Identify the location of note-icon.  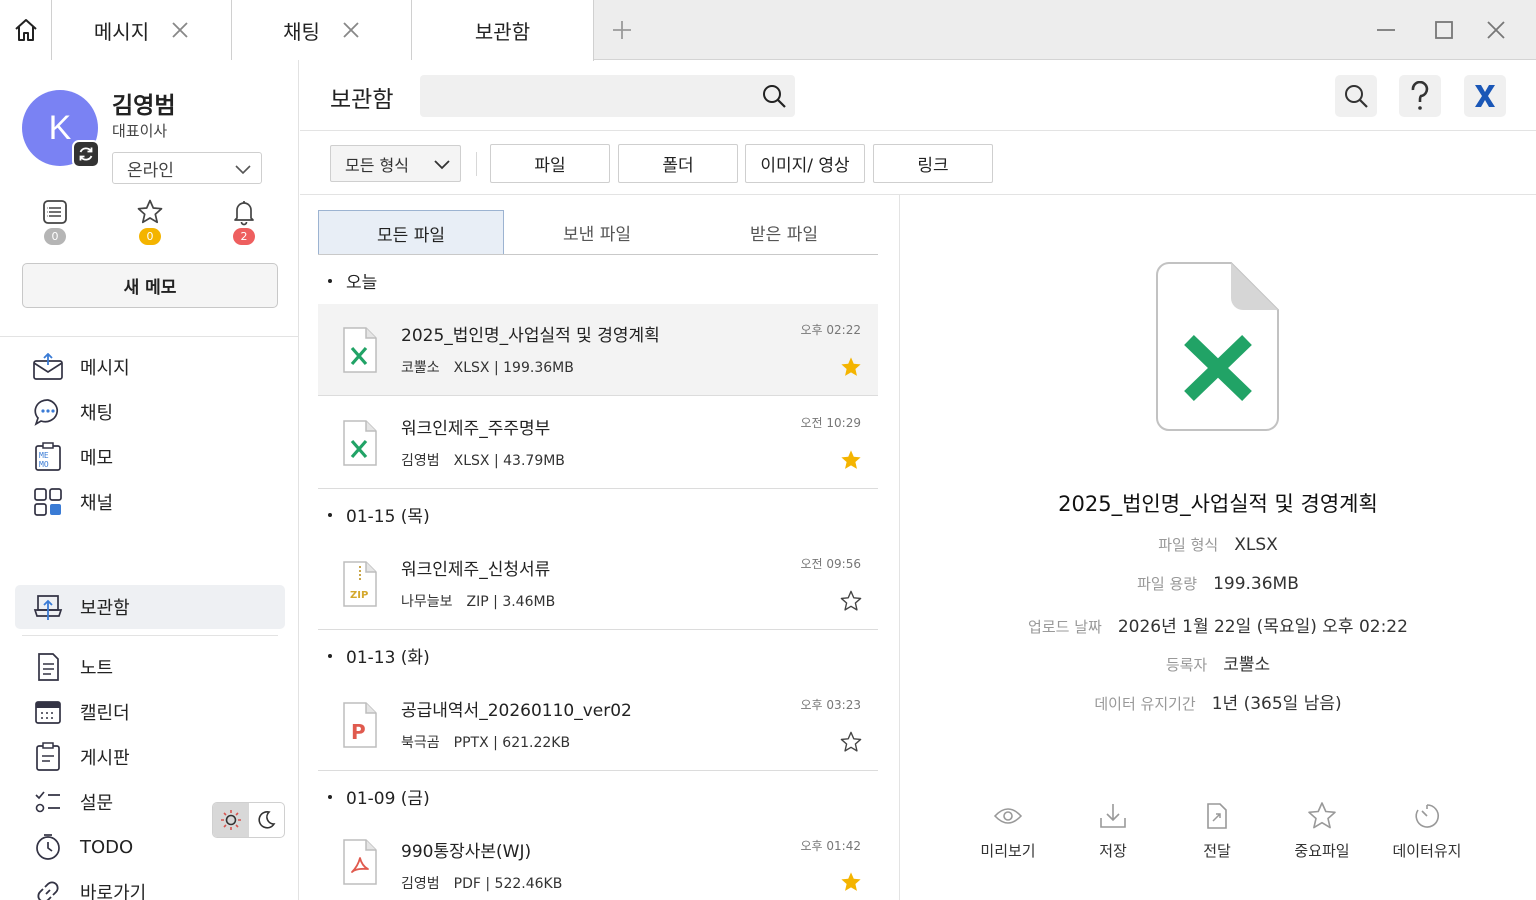
(48, 667).